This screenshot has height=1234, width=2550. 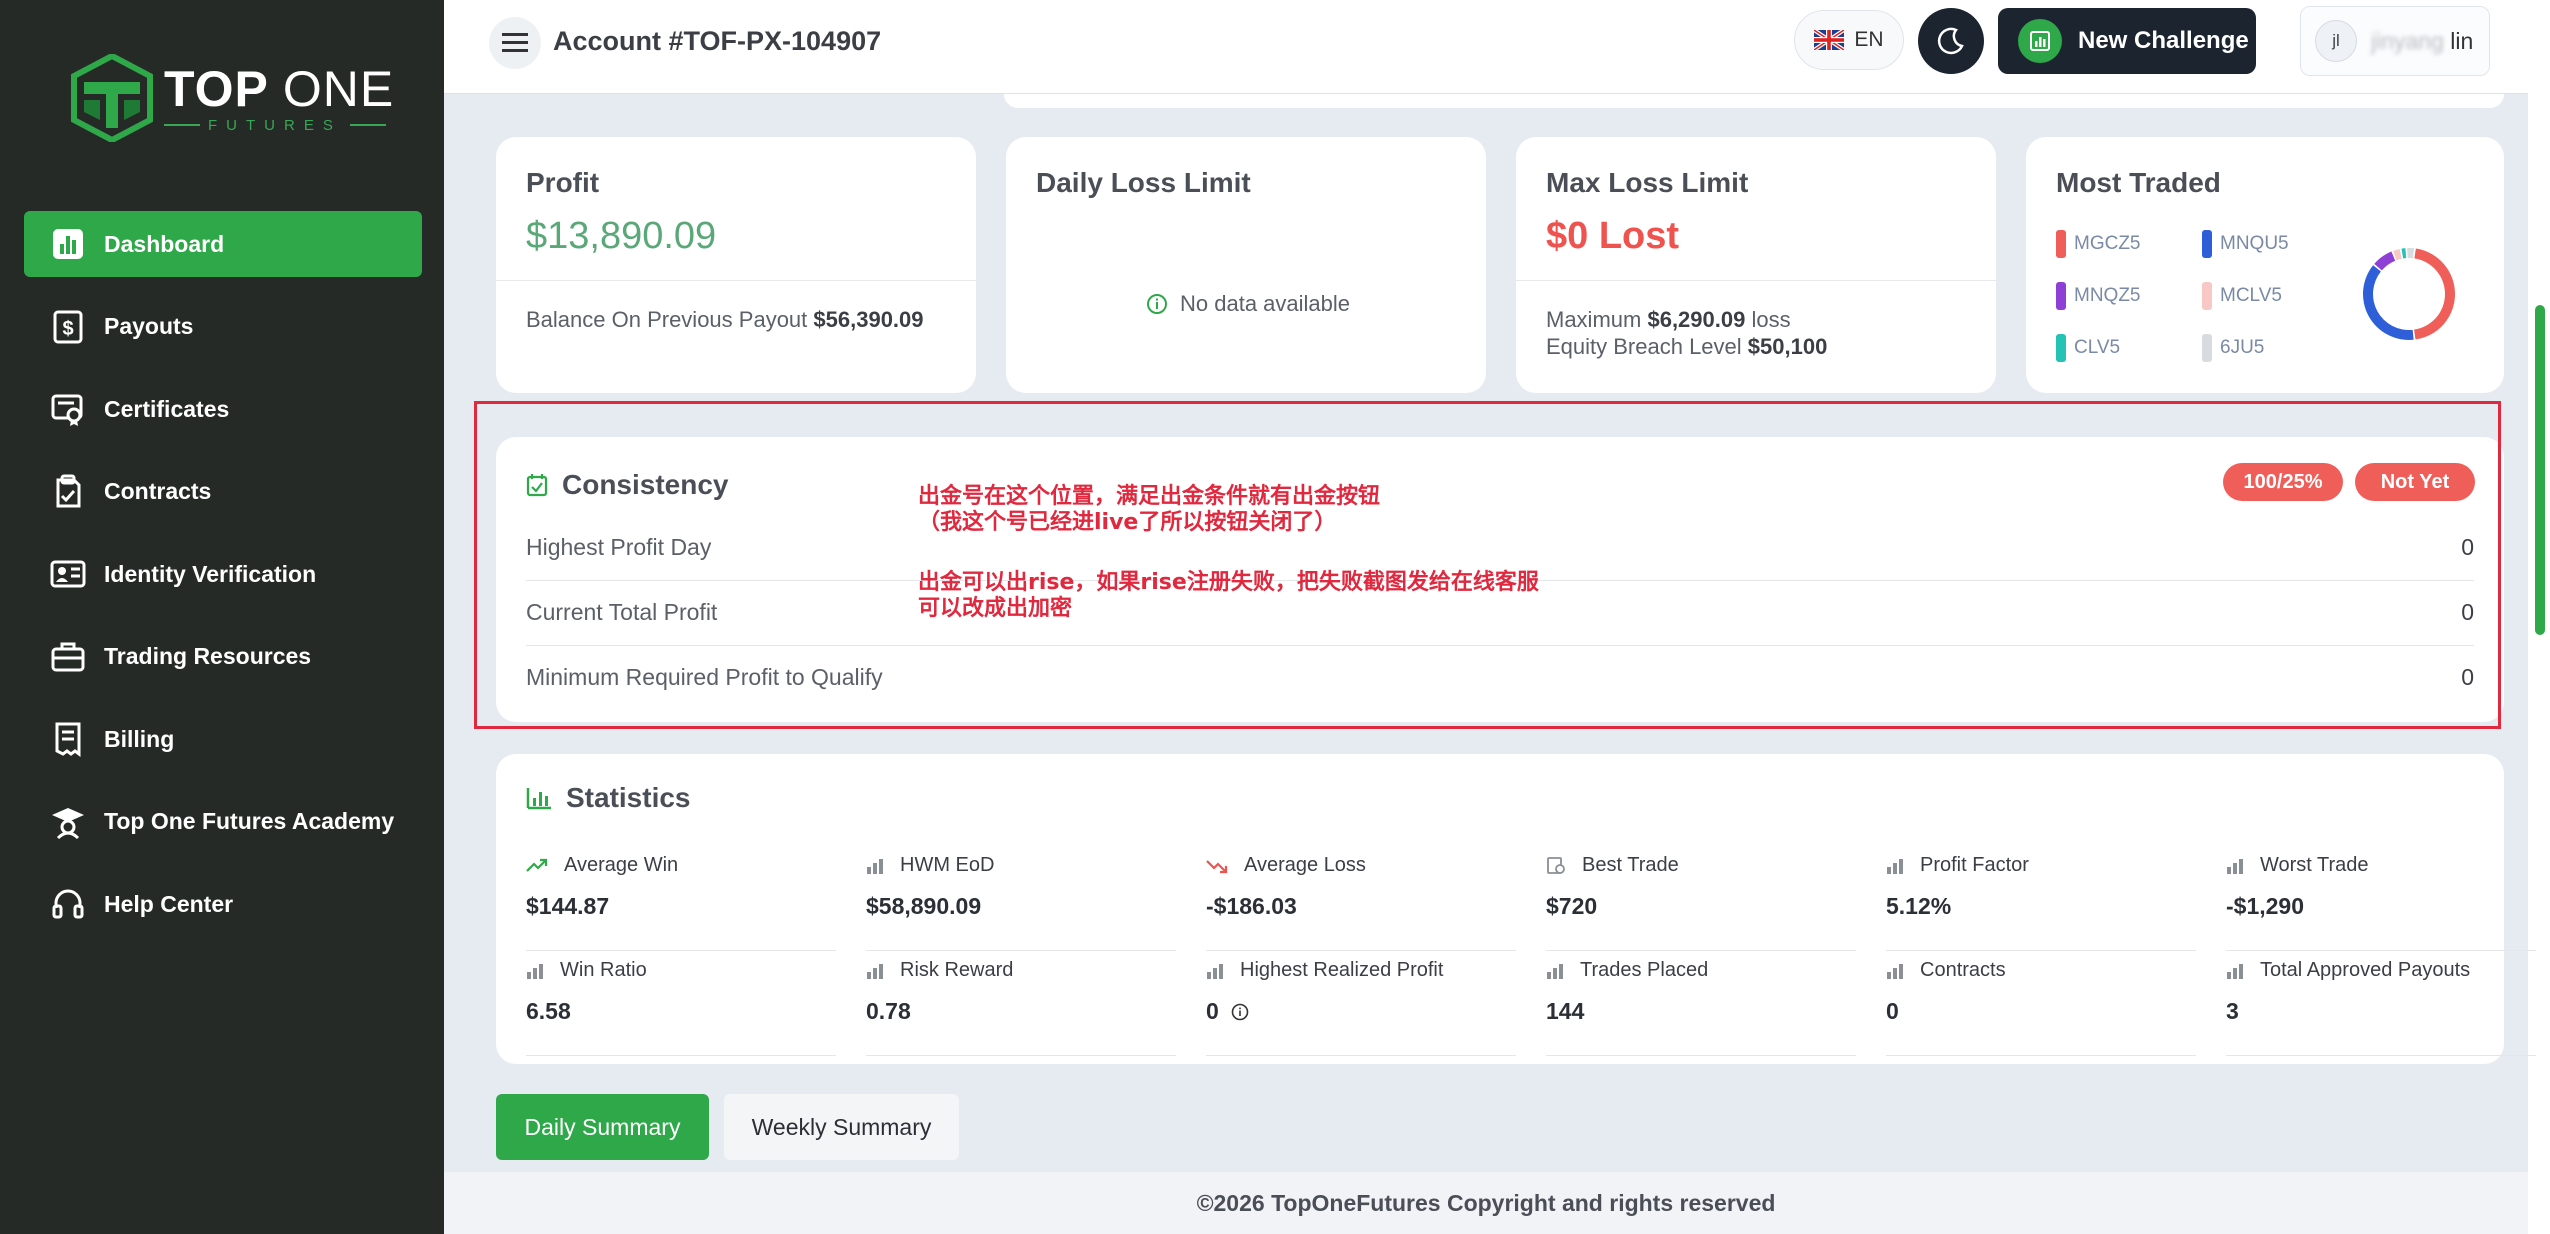 I want to click on stat-value: $58,890.09, so click(x=924, y=906).